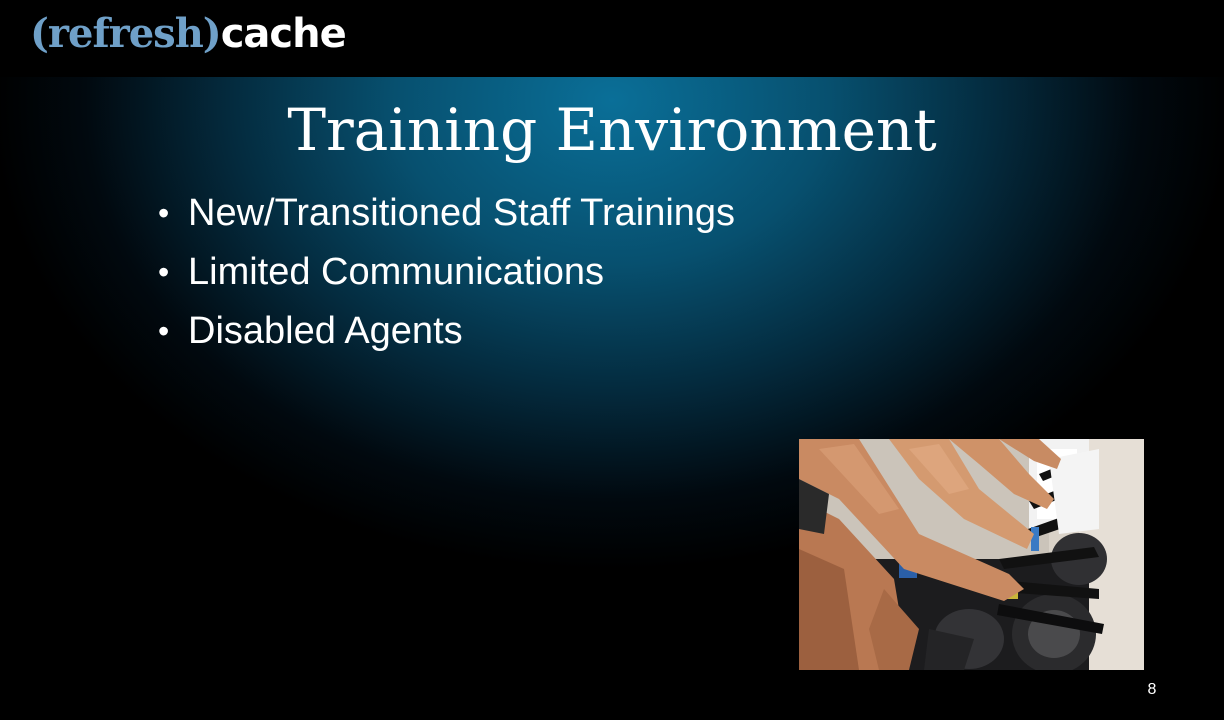 The width and height of the screenshot is (1224, 720). What do you see at coordinates (325, 331) in the screenshot?
I see `bullet-text: Disabled Agents` at bounding box center [325, 331].